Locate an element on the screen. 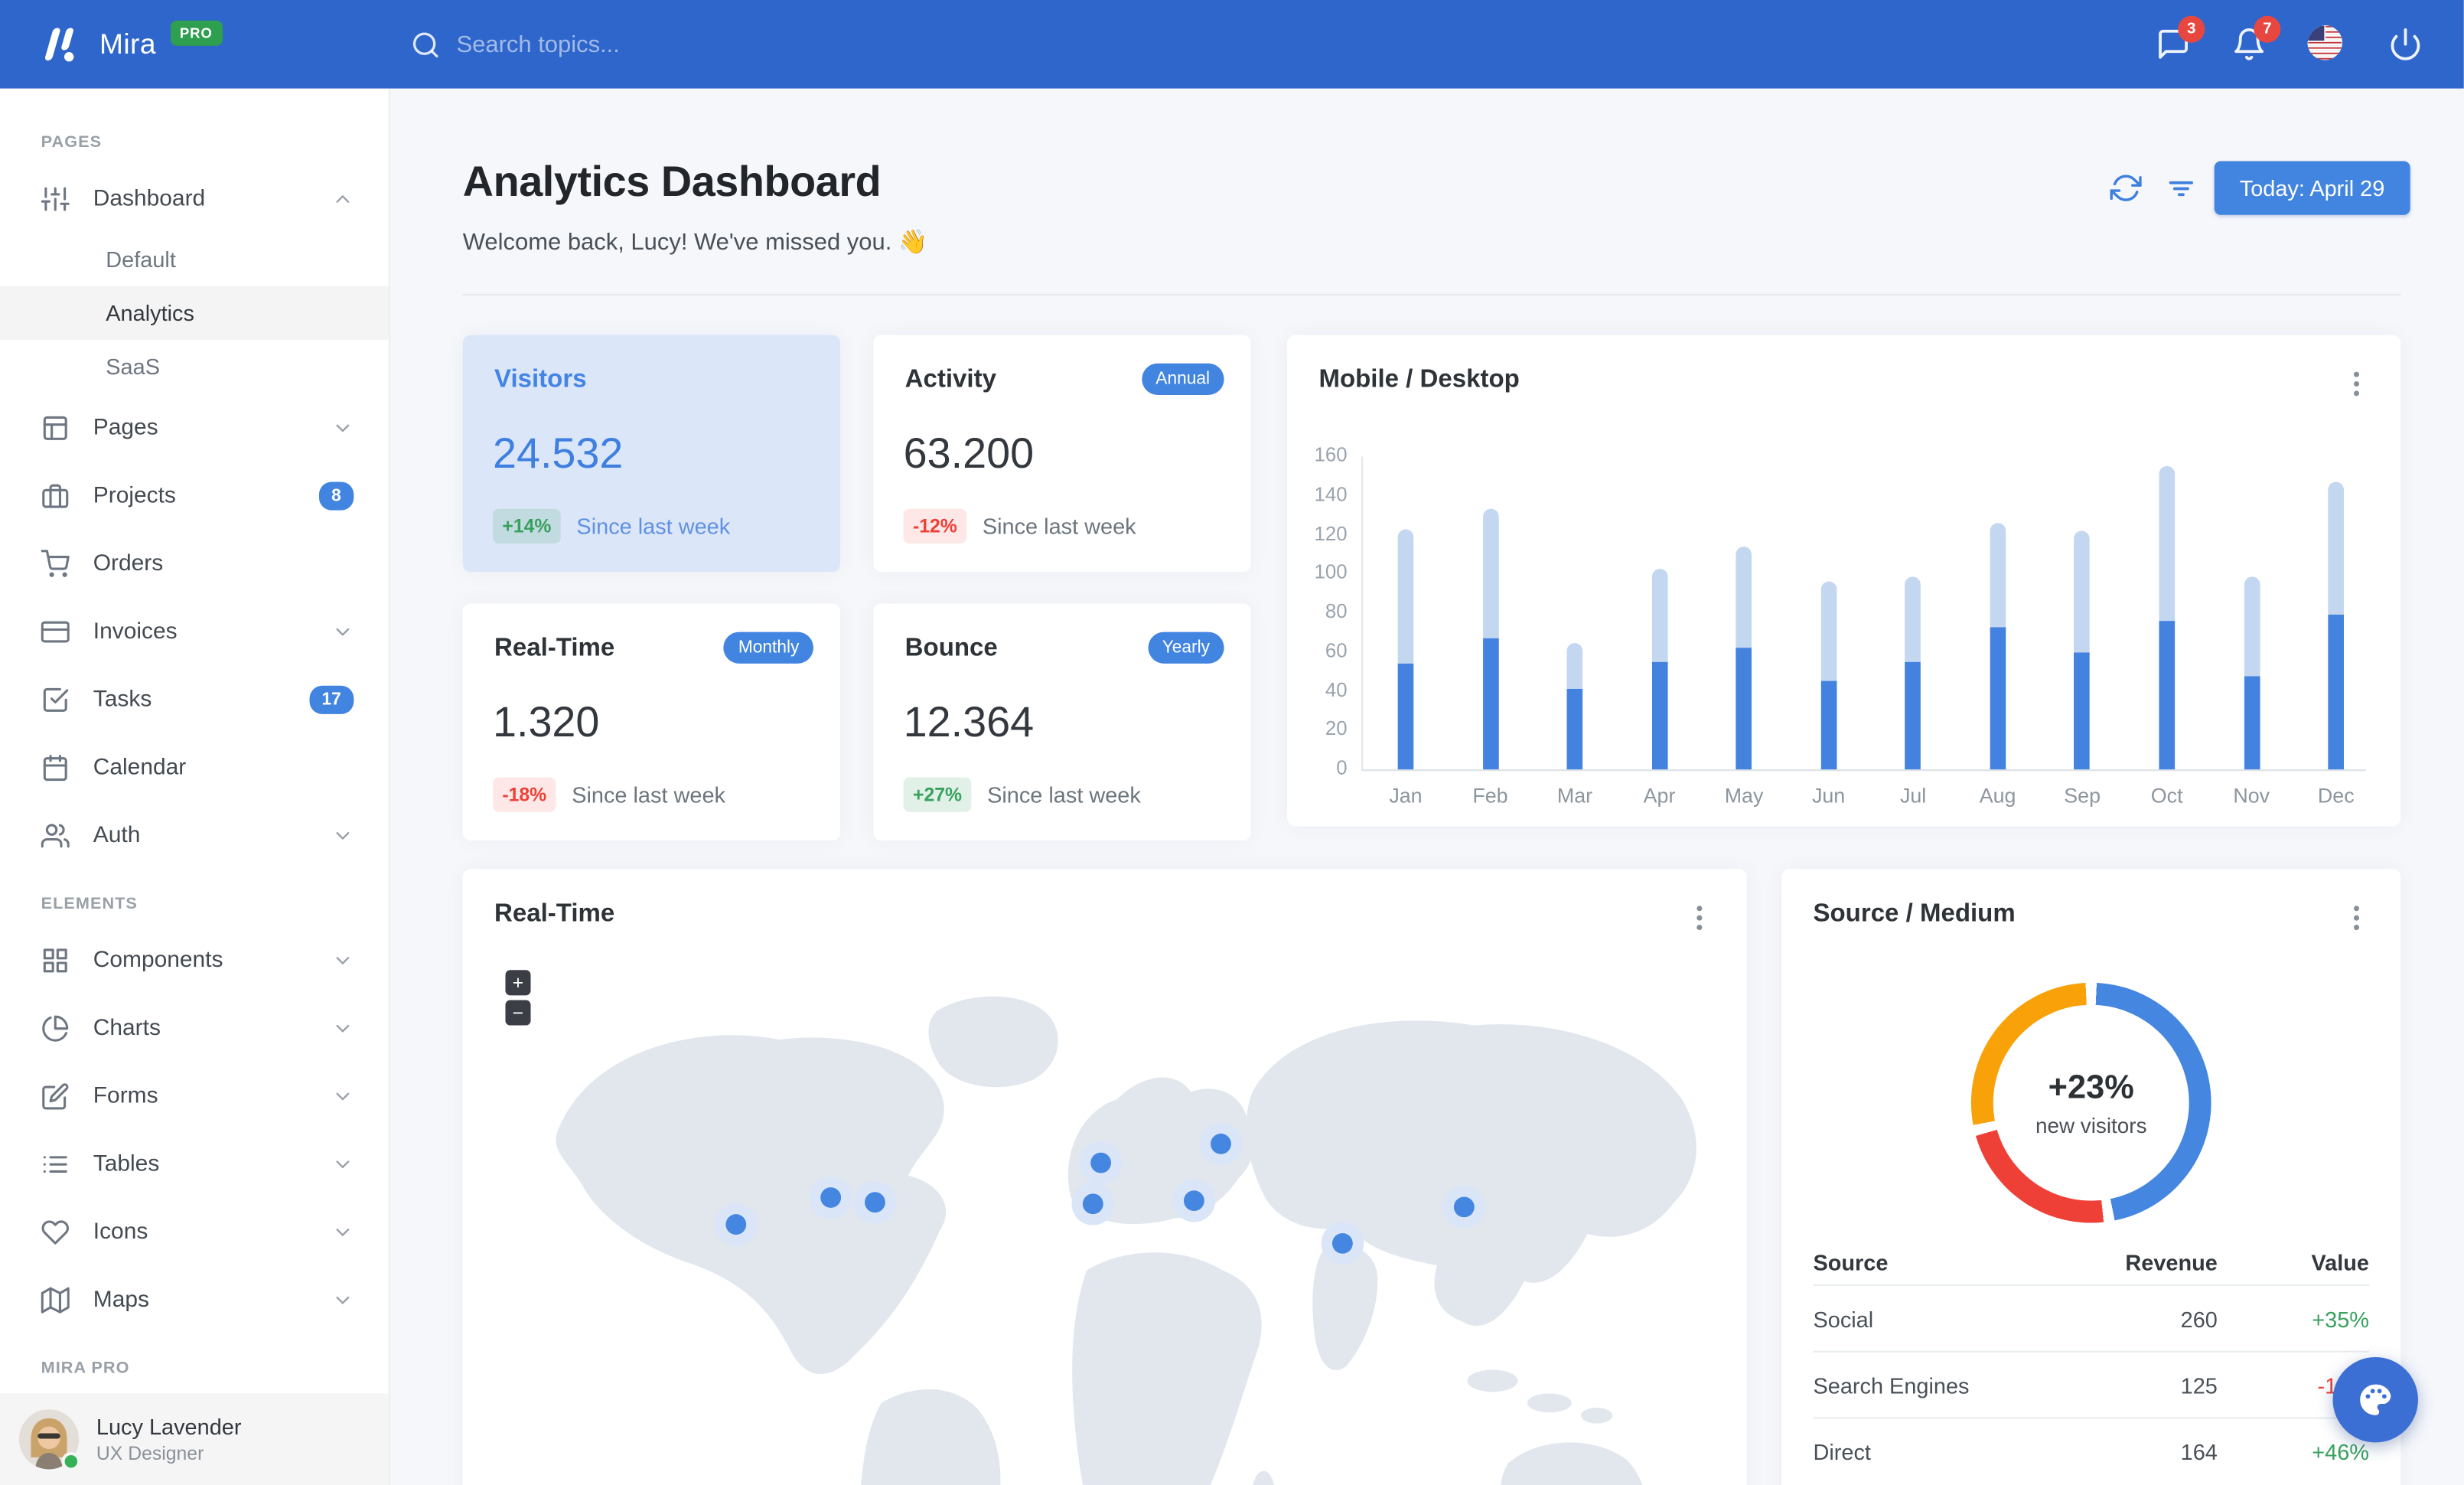 The height and width of the screenshot is (1485, 2464). table-row: Social 260 +35% is located at coordinates (2091, 1319).